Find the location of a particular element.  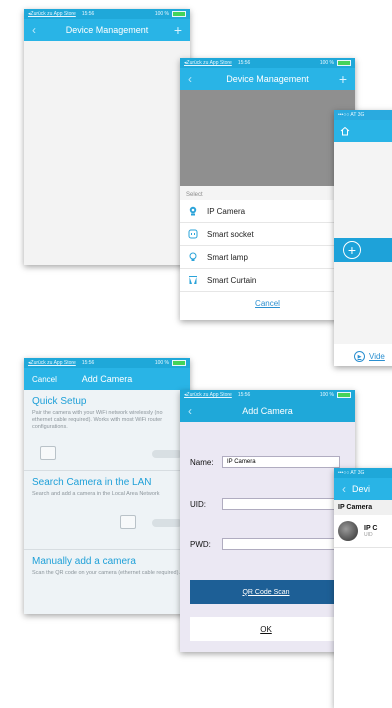

wifi-icon is located at coordinates (167, 454).